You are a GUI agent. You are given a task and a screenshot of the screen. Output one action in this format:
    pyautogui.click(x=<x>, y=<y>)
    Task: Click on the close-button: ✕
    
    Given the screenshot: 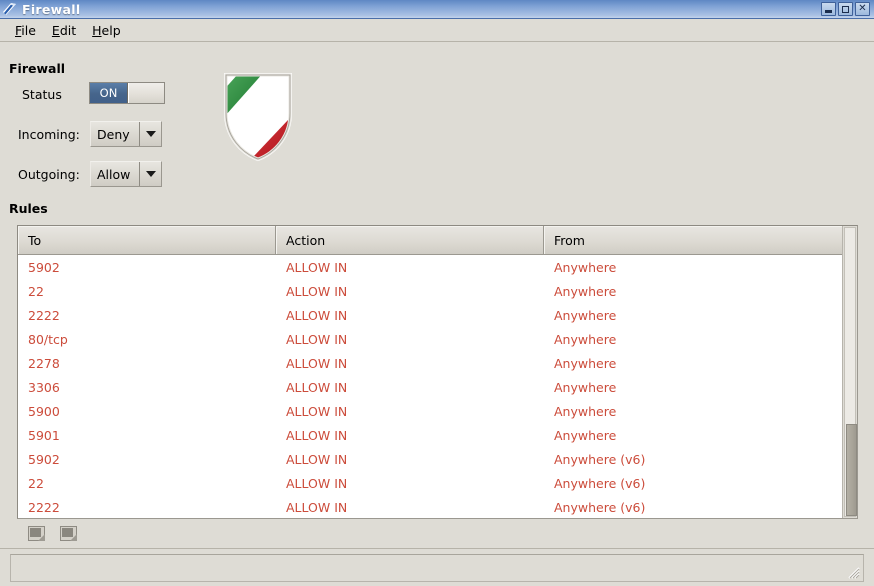 What is the action you would take?
    pyautogui.click(x=862, y=9)
    